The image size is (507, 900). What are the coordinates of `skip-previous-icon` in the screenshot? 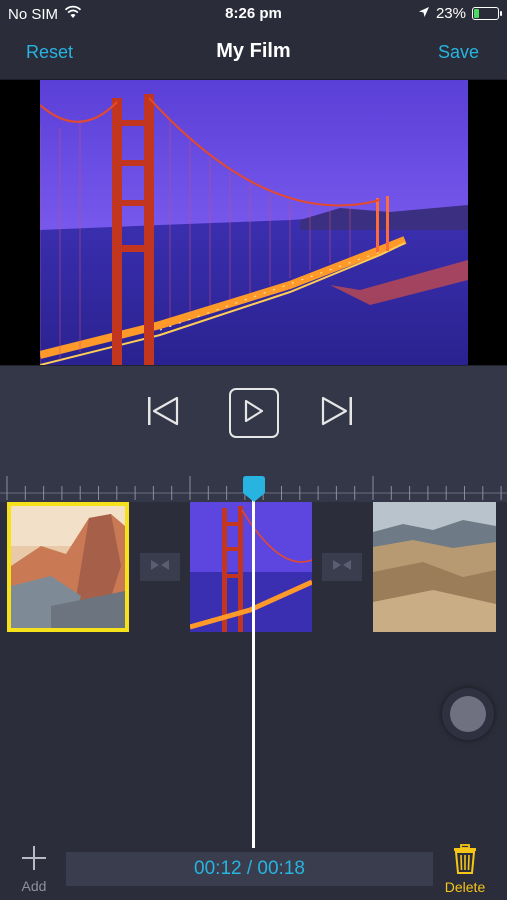 It's located at (163, 413).